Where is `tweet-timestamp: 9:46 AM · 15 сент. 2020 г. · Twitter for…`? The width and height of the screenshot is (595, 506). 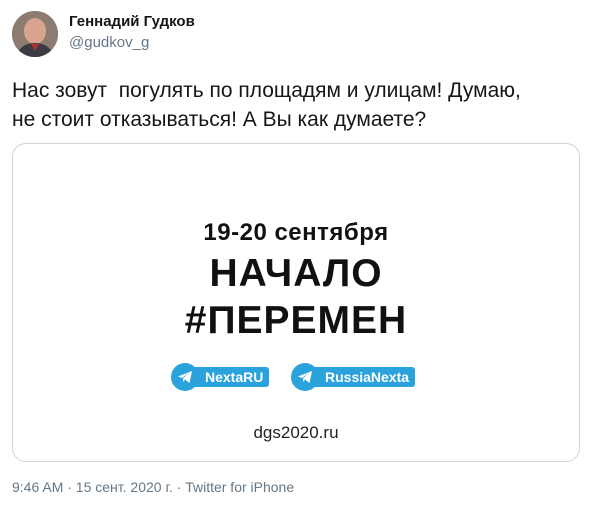
tweet-timestamp: 9:46 AM · 15 сент. 2020 г. · Twitter for… is located at coordinates (153, 487).